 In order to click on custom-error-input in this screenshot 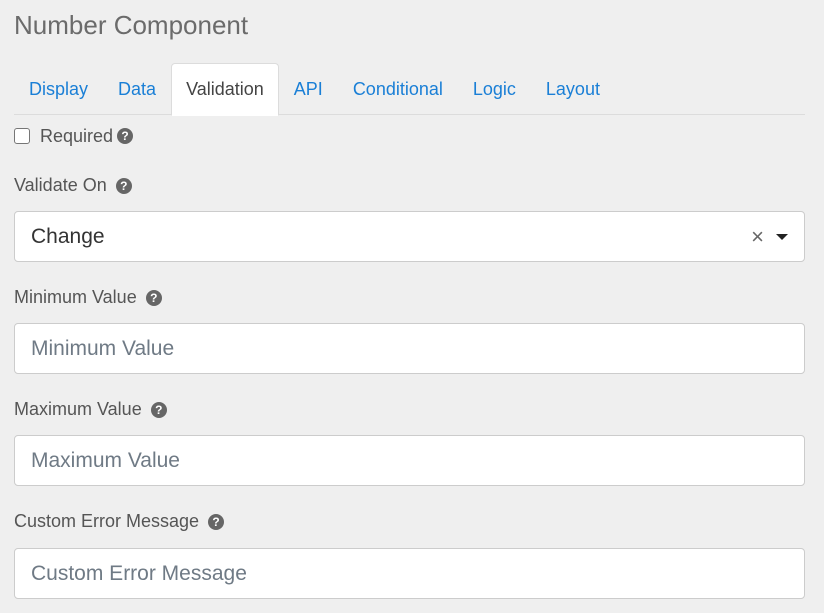, I will do `click(409, 573)`.